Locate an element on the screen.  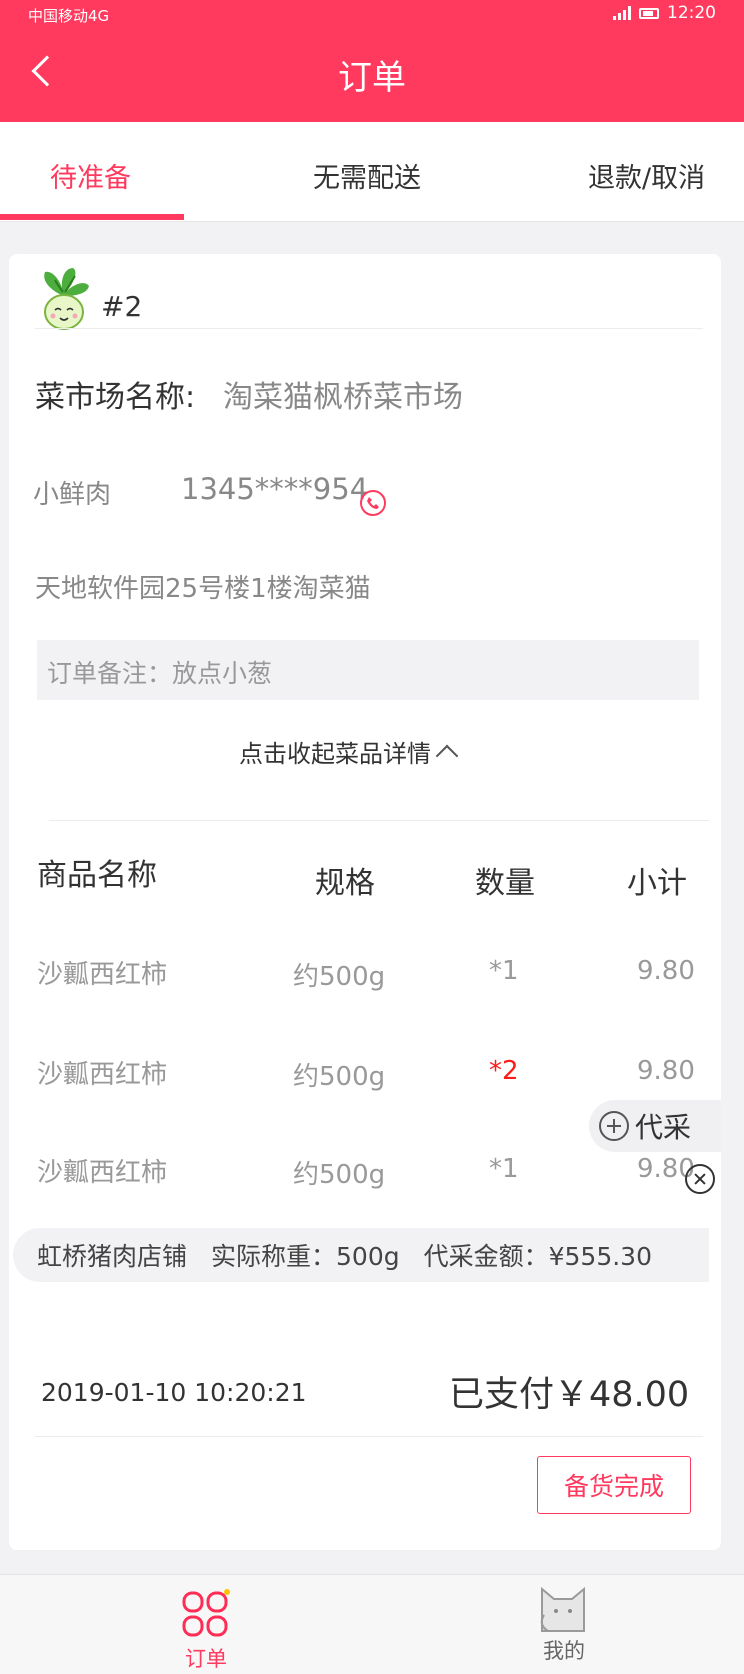
market-name-label: 菜市场名称: is located at coordinates (115, 397).